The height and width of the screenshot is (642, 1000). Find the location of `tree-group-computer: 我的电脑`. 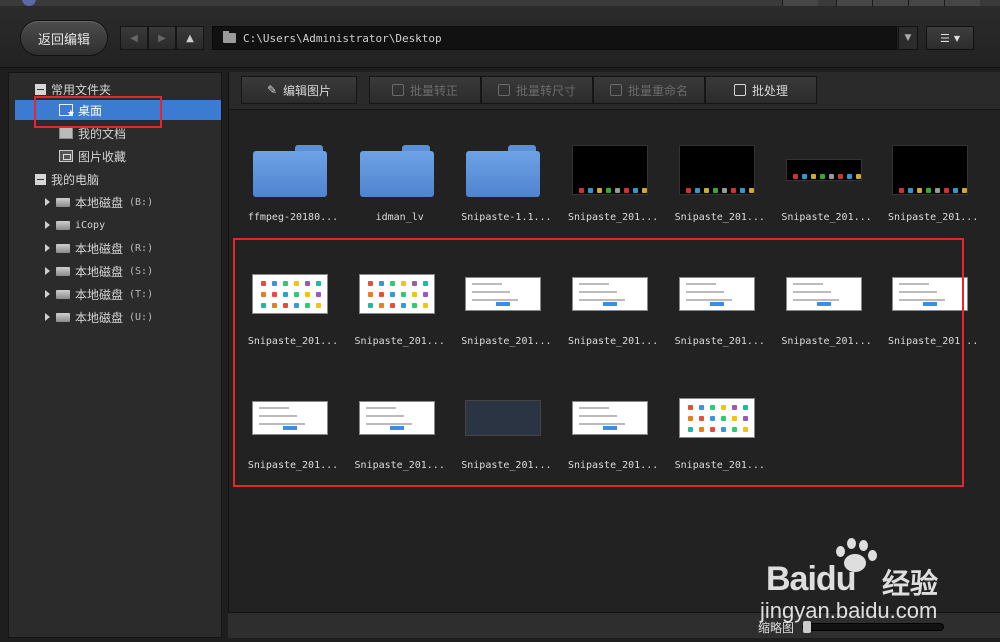

tree-group-computer: 我的电脑 is located at coordinates (67, 179).